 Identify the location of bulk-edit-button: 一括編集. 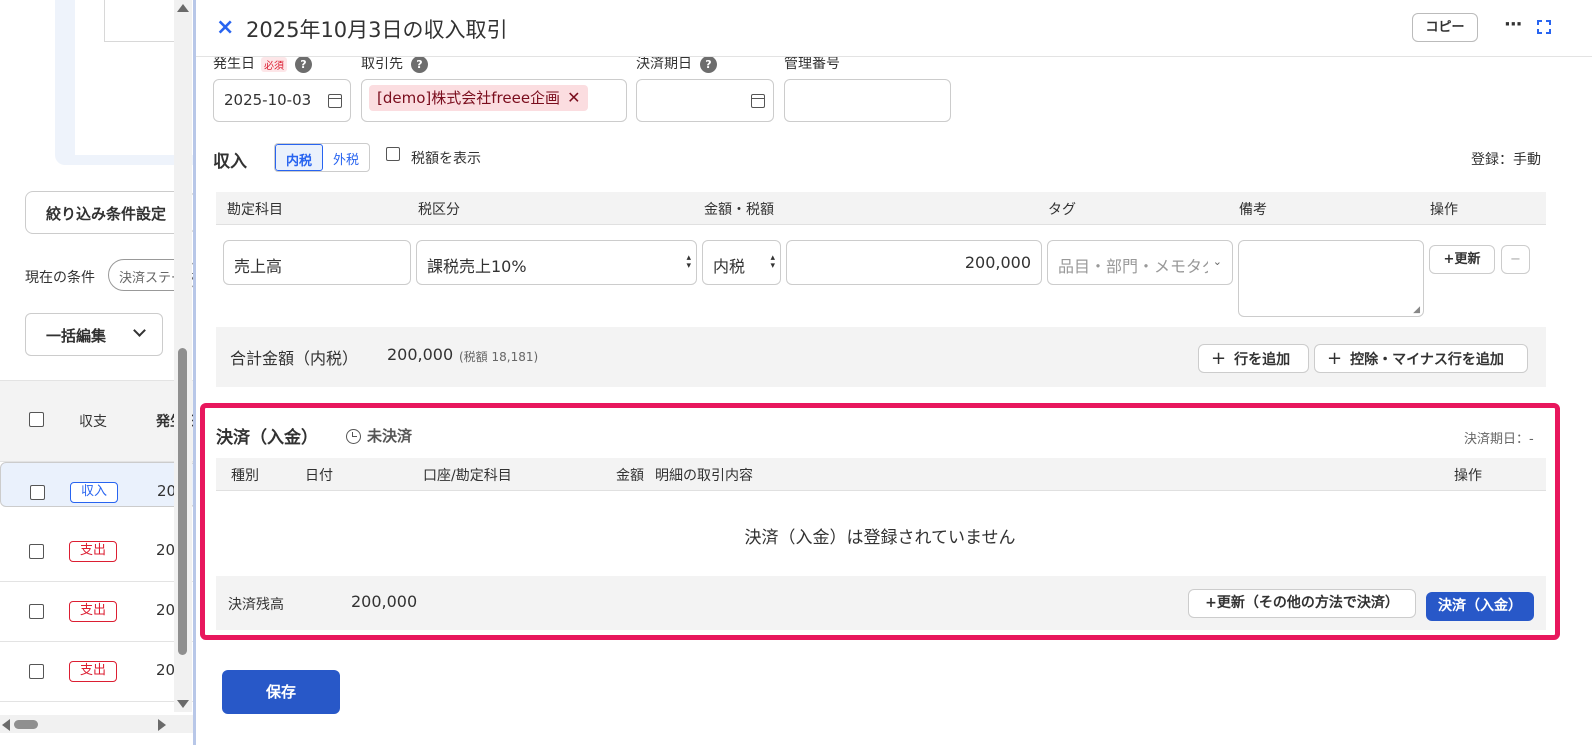
(94, 334).